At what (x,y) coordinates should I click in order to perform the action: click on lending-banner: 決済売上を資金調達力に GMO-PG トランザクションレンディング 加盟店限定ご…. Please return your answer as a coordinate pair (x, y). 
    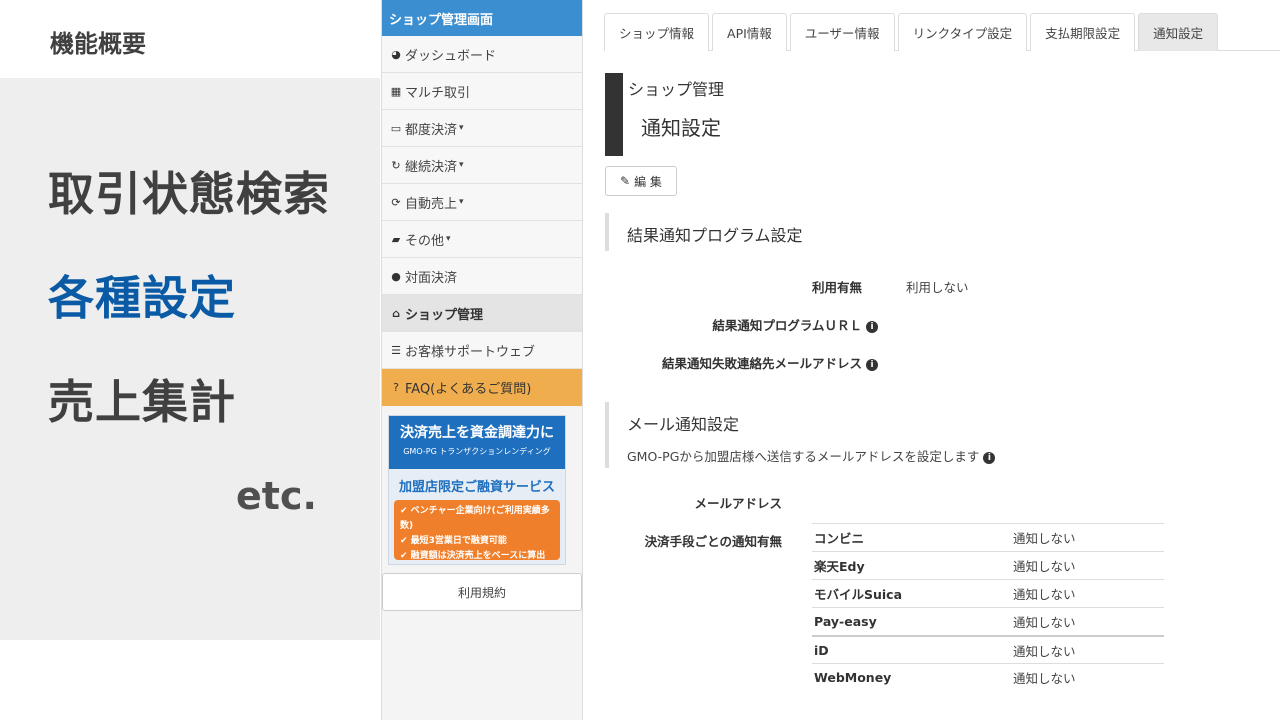
    Looking at the image, I should click on (477, 490).